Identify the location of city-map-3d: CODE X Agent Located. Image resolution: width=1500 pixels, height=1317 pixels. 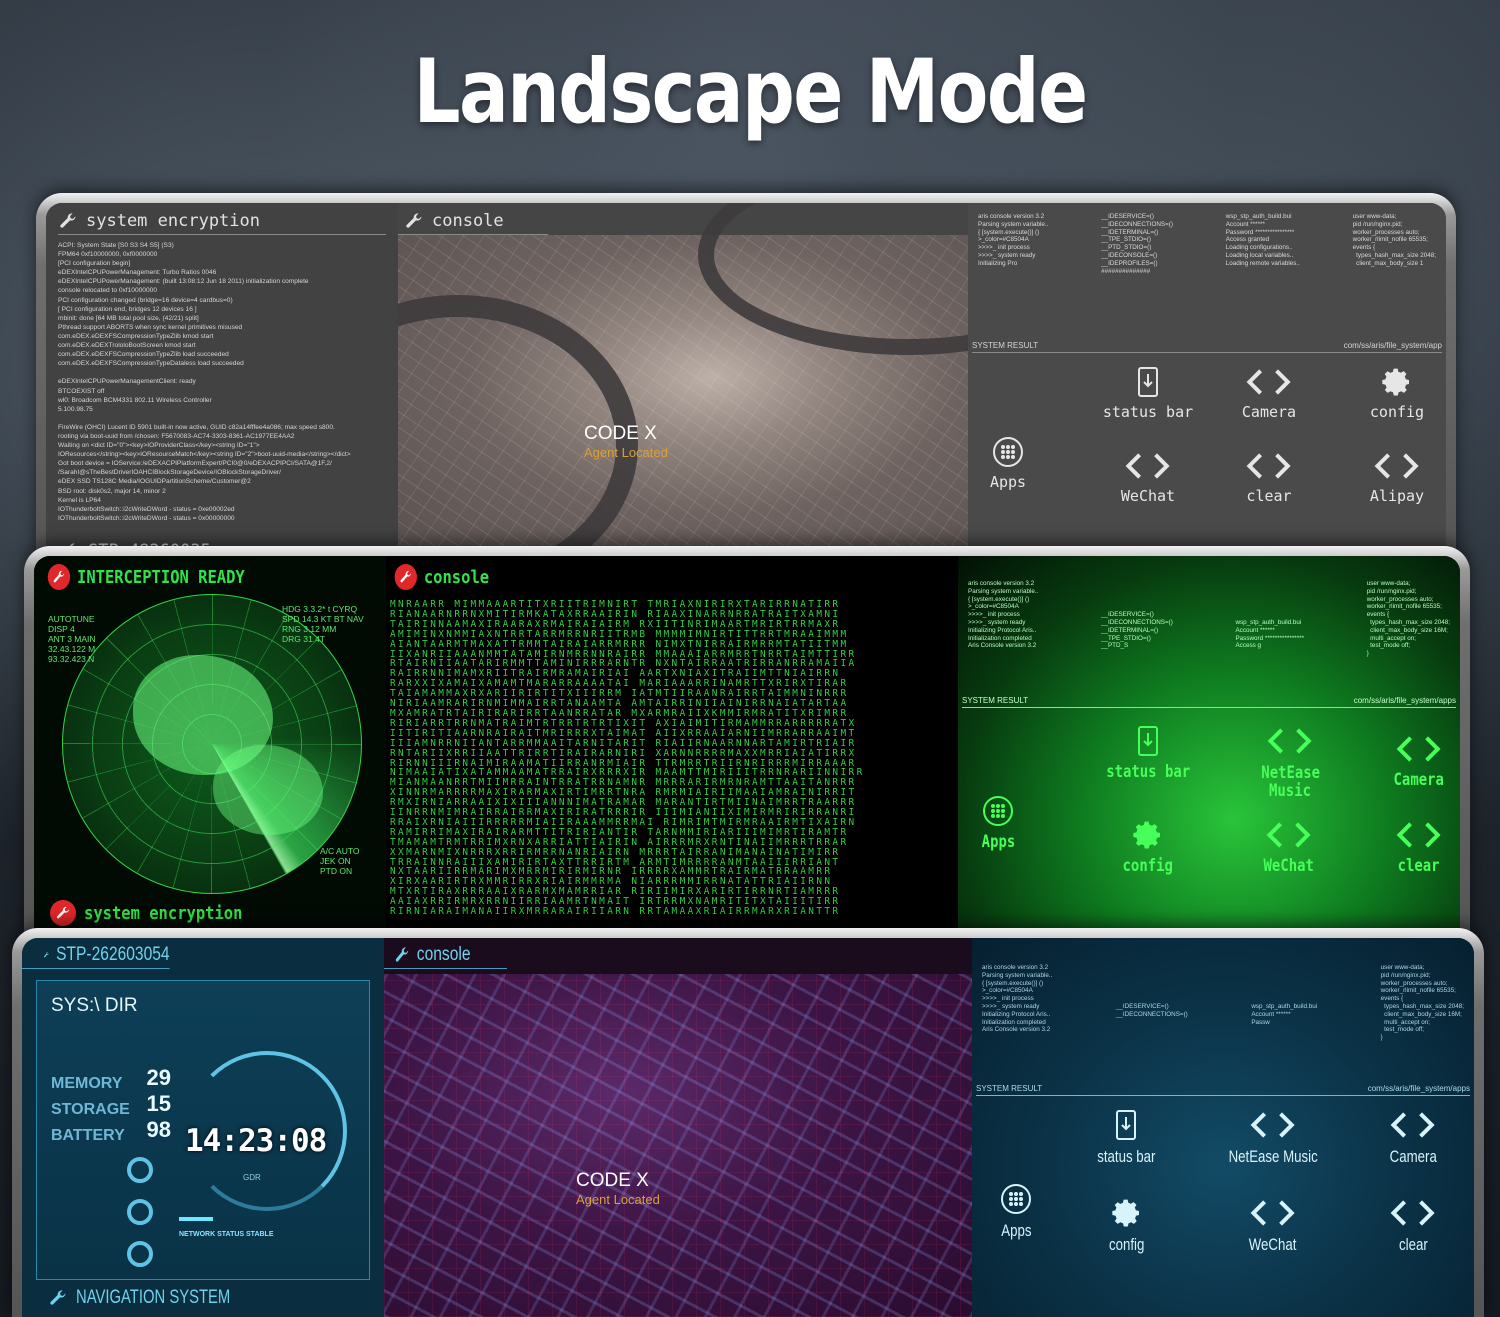
(678, 1145).